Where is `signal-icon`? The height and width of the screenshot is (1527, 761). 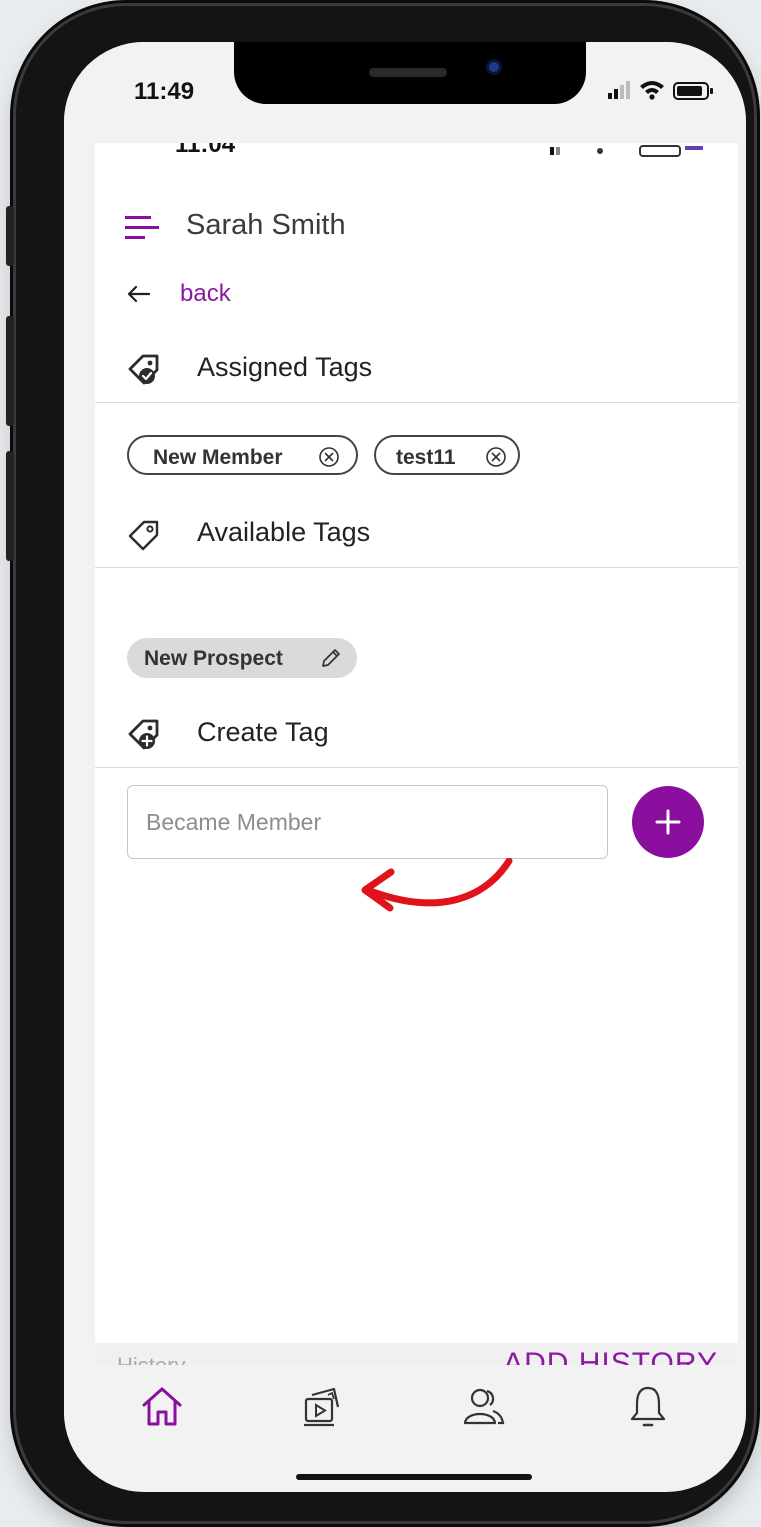
signal-icon is located at coordinates (619, 90).